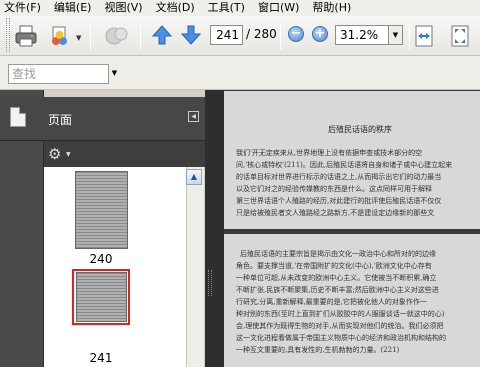  Describe the element at coordinates (117, 36) in the screenshot. I see `review-icon` at that location.